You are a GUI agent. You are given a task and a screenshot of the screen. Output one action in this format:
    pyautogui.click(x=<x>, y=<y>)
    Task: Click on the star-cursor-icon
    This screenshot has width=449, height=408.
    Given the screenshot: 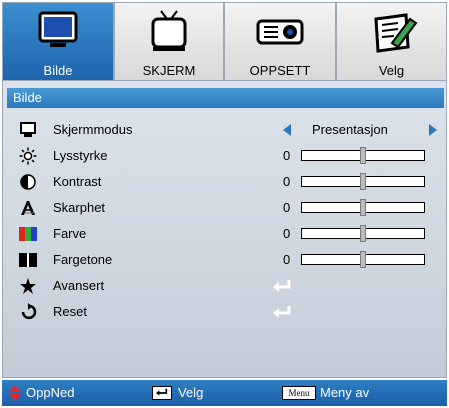 What is the action you would take?
    pyautogui.click(x=28, y=286)
    